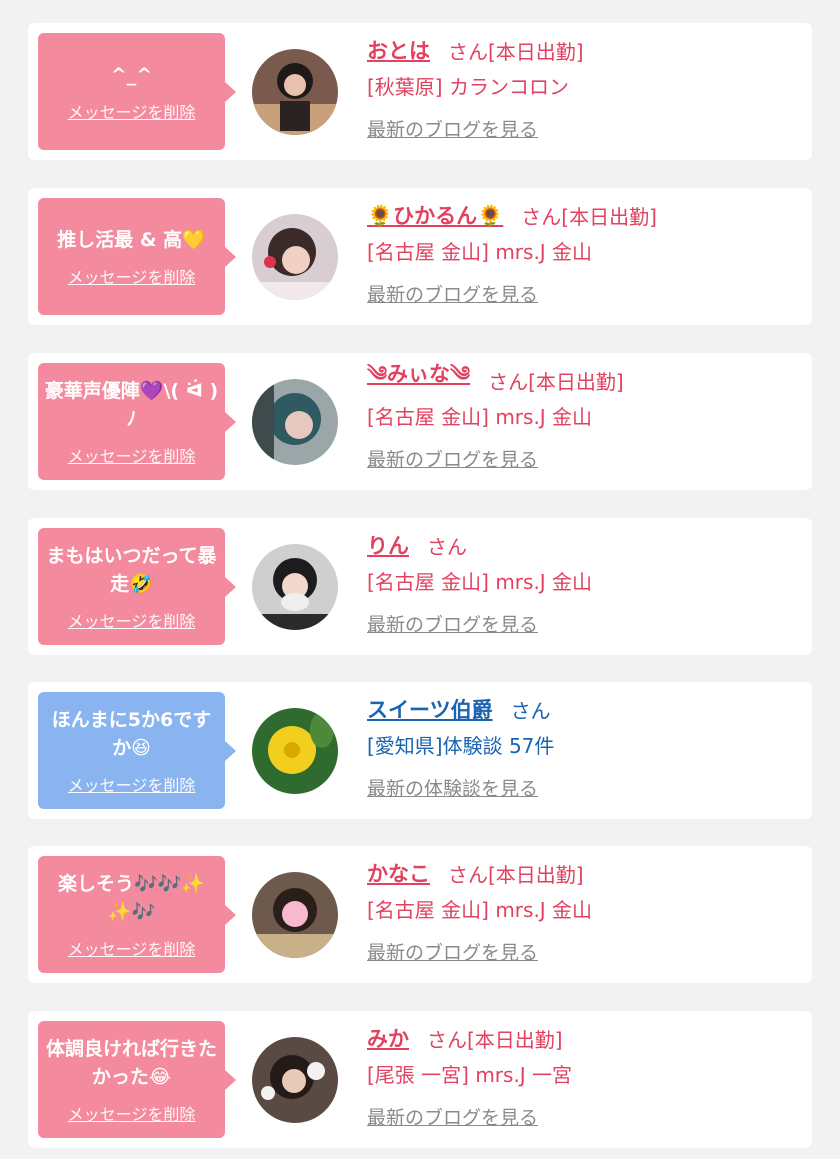 The height and width of the screenshot is (1159, 840). Describe the element at coordinates (131, 733) in the screenshot. I see `message-text: ほんまに5か6ですか😆` at that location.